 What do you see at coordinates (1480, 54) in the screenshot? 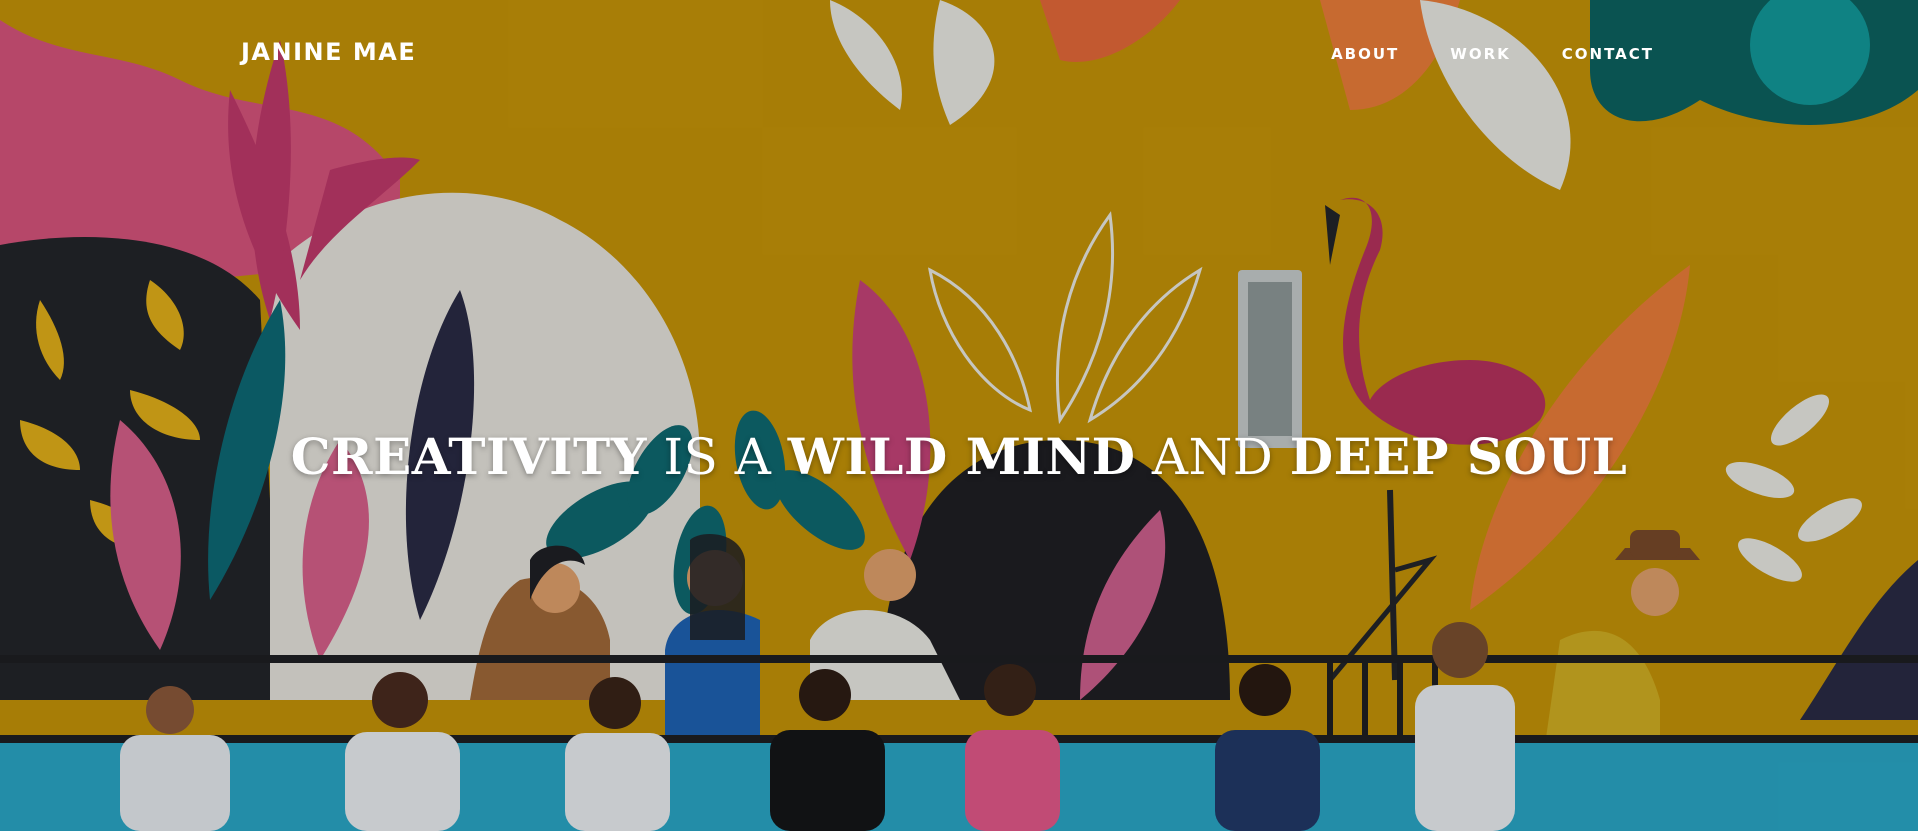
I see `nav-link-work: WORK` at bounding box center [1480, 54].